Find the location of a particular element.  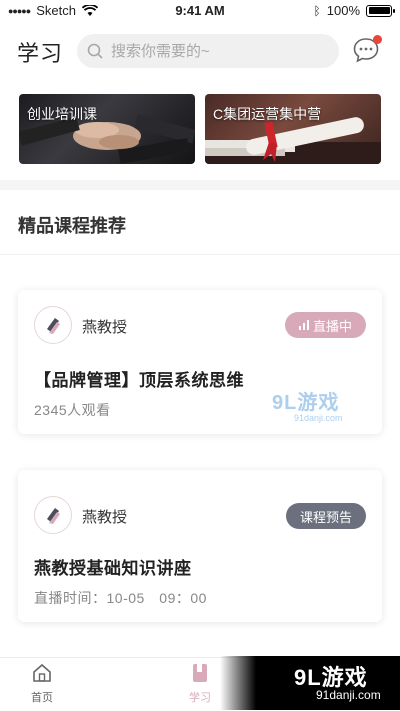

watermark-brand: 9L游戏 is located at coordinates (306, 403).